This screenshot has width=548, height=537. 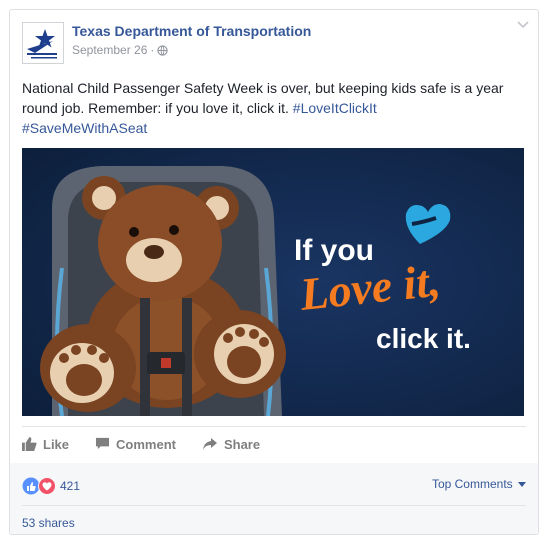 What do you see at coordinates (522, 484) in the screenshot?
I see `caret-down-icon` at bounding box center [522, 484].